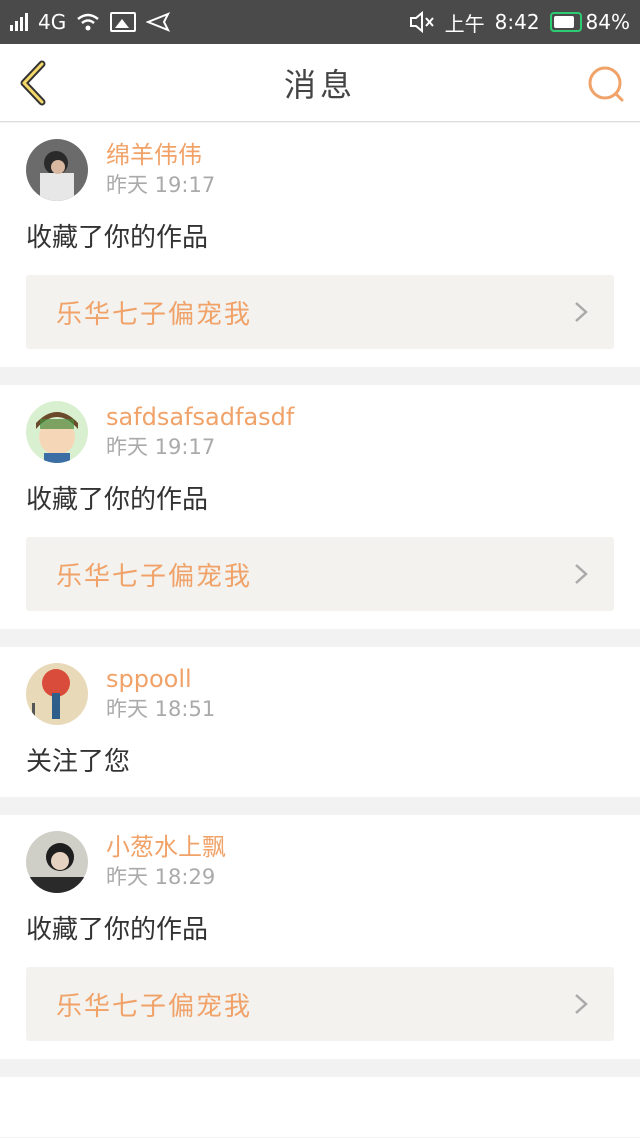  I want to click on time-prefix: 上午, so click(464, 23).